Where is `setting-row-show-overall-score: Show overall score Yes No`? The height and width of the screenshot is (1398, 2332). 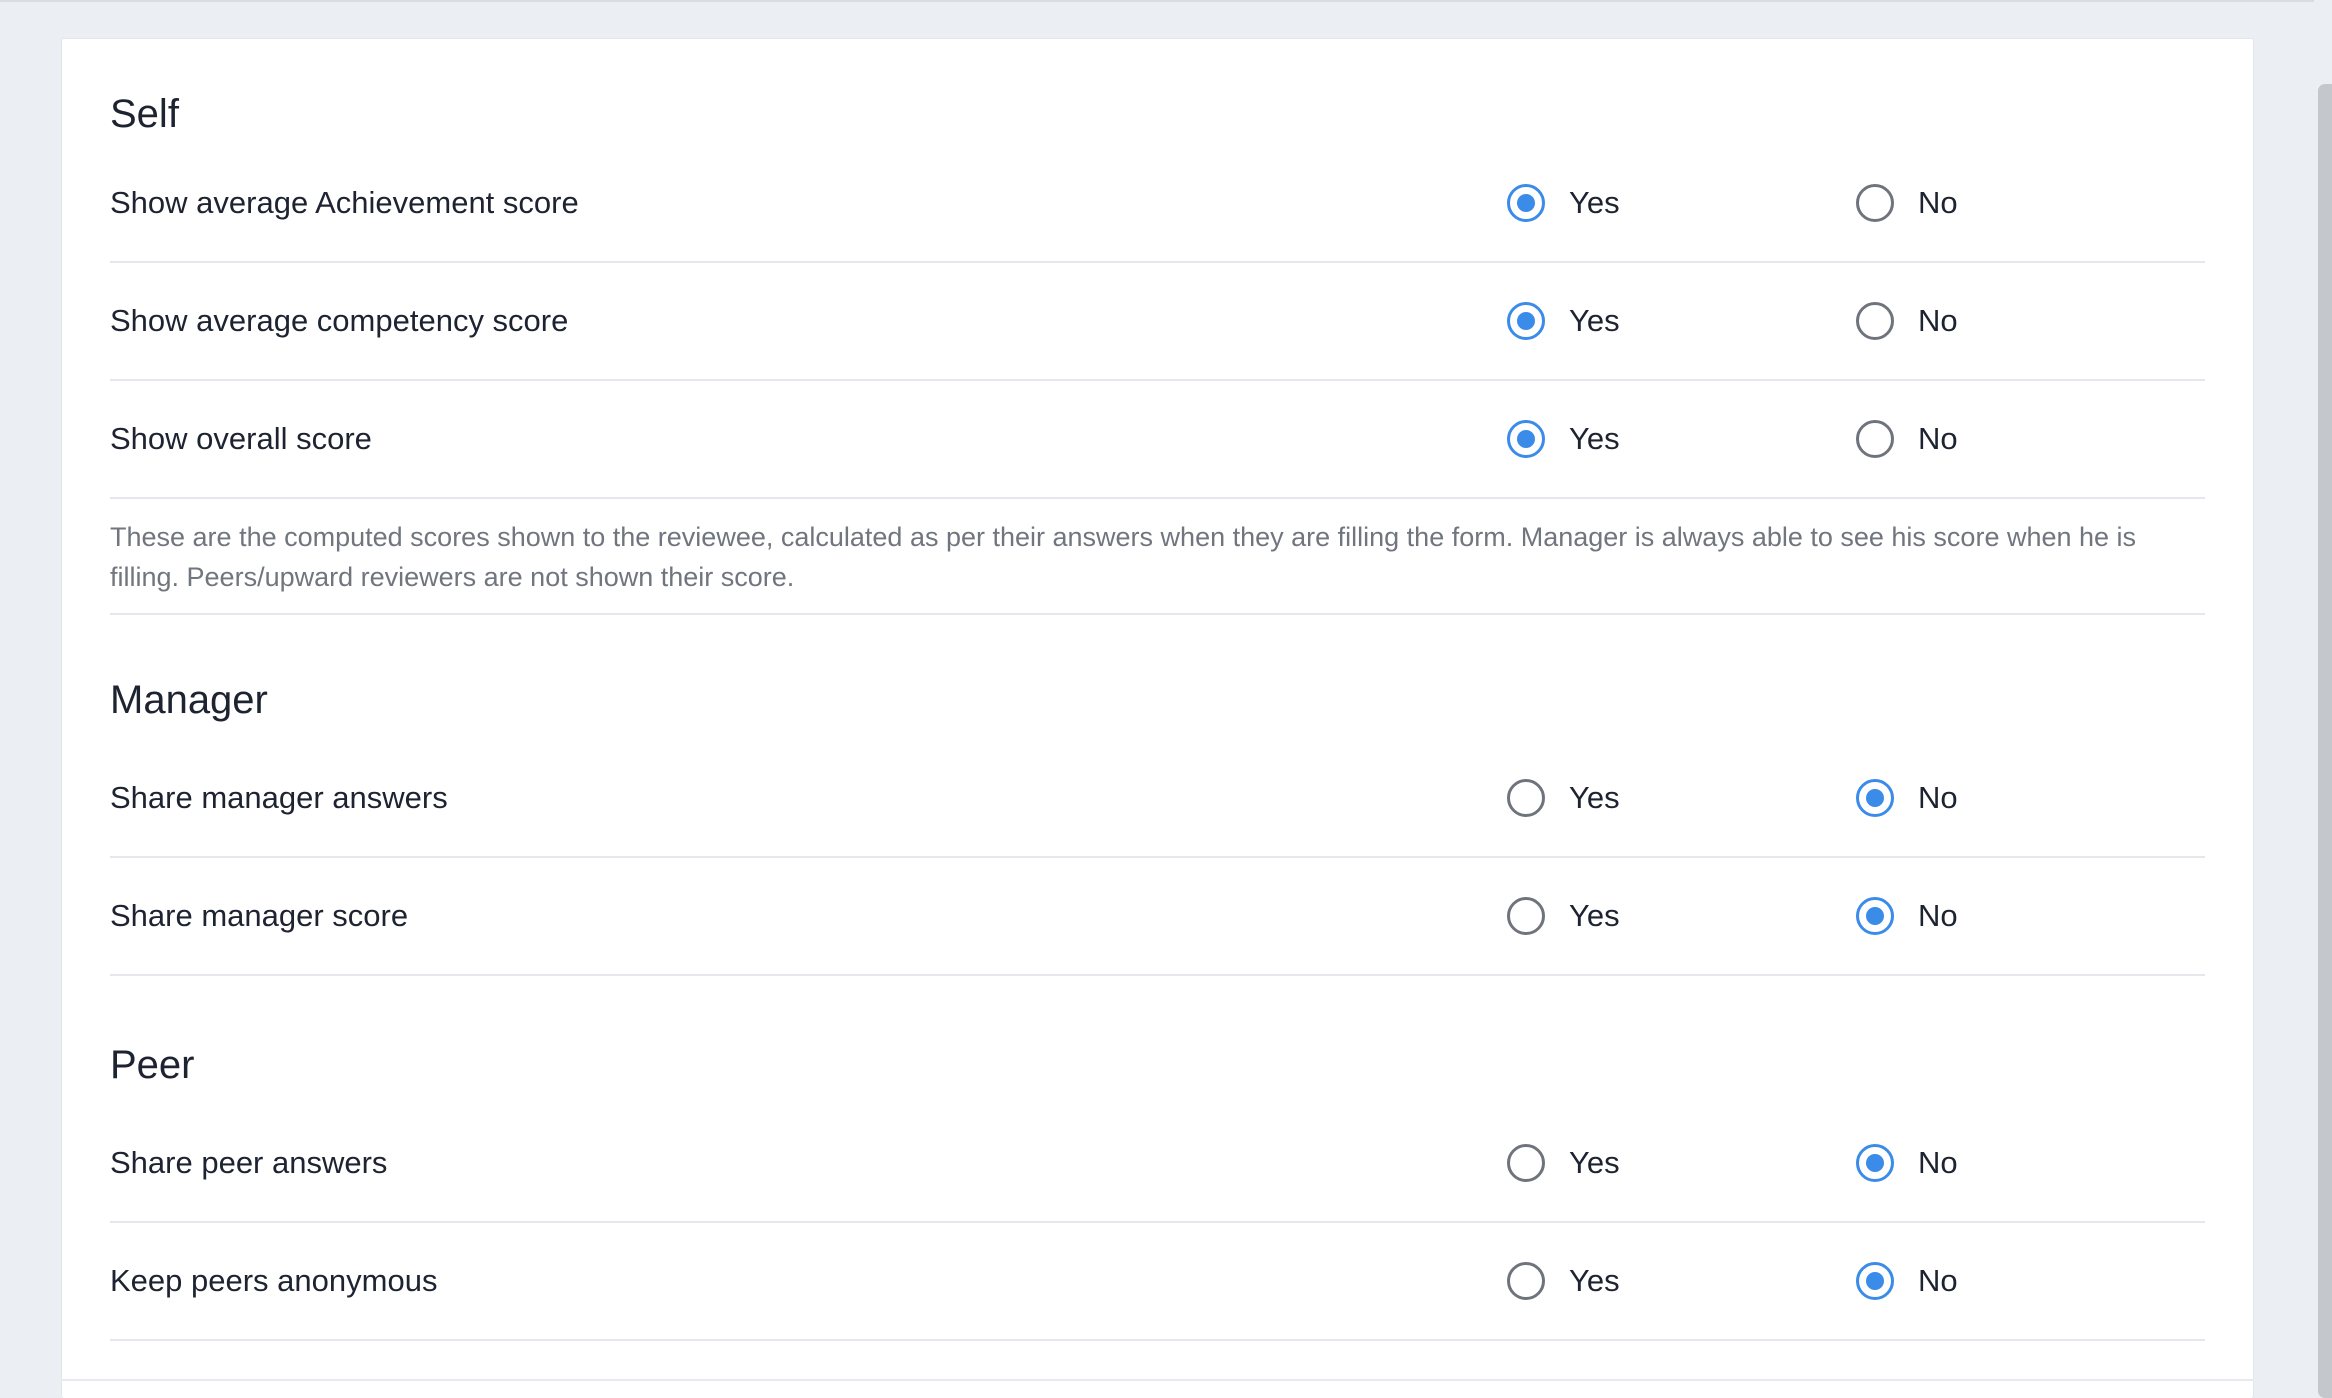 setting-row-show-overall-score: Show overall score Yes No is located at coordinates (1157, 440).